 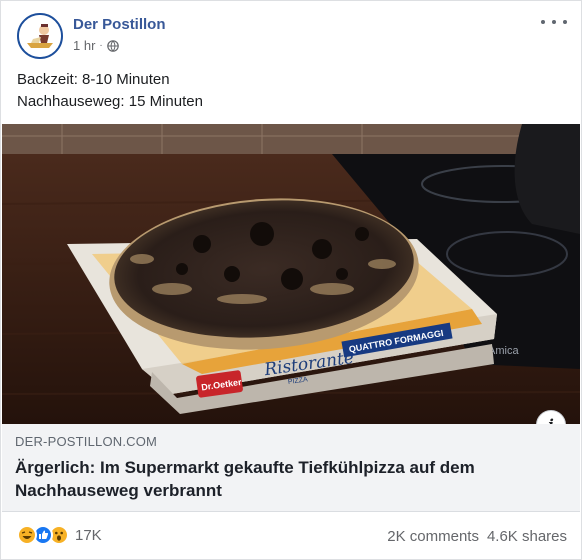 What do you see at coordinates (59, 535) in the screenshot?
I see `reactions-summary: 17K` at bounding box center [59, 535].